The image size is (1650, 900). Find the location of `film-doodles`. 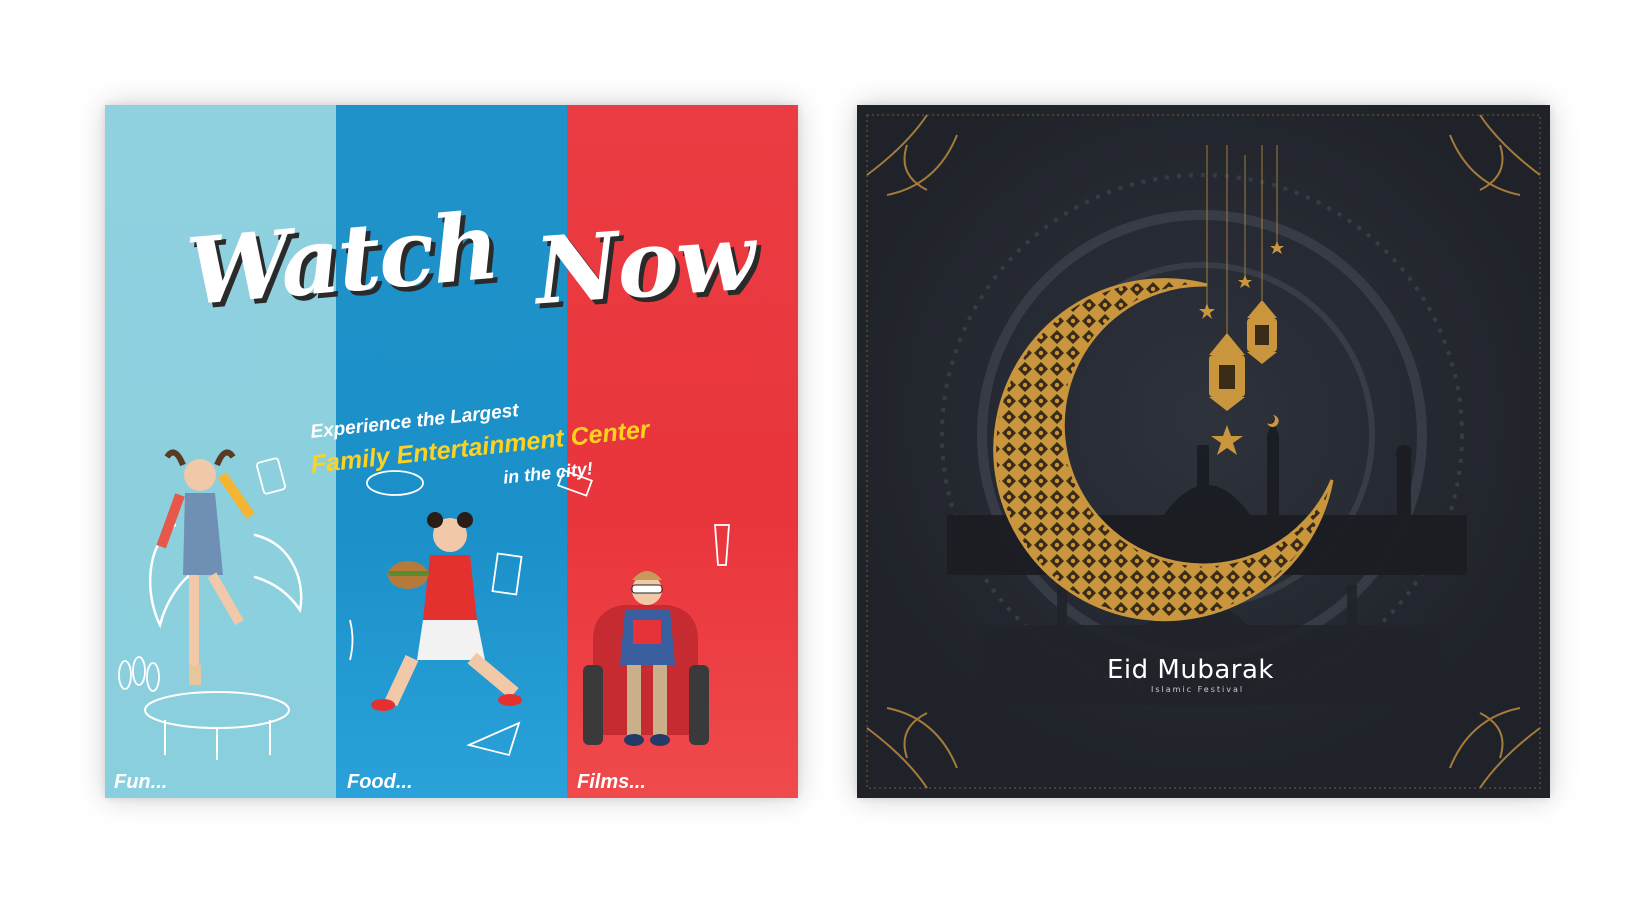

film-doodles is located at coordinates (643, 517).